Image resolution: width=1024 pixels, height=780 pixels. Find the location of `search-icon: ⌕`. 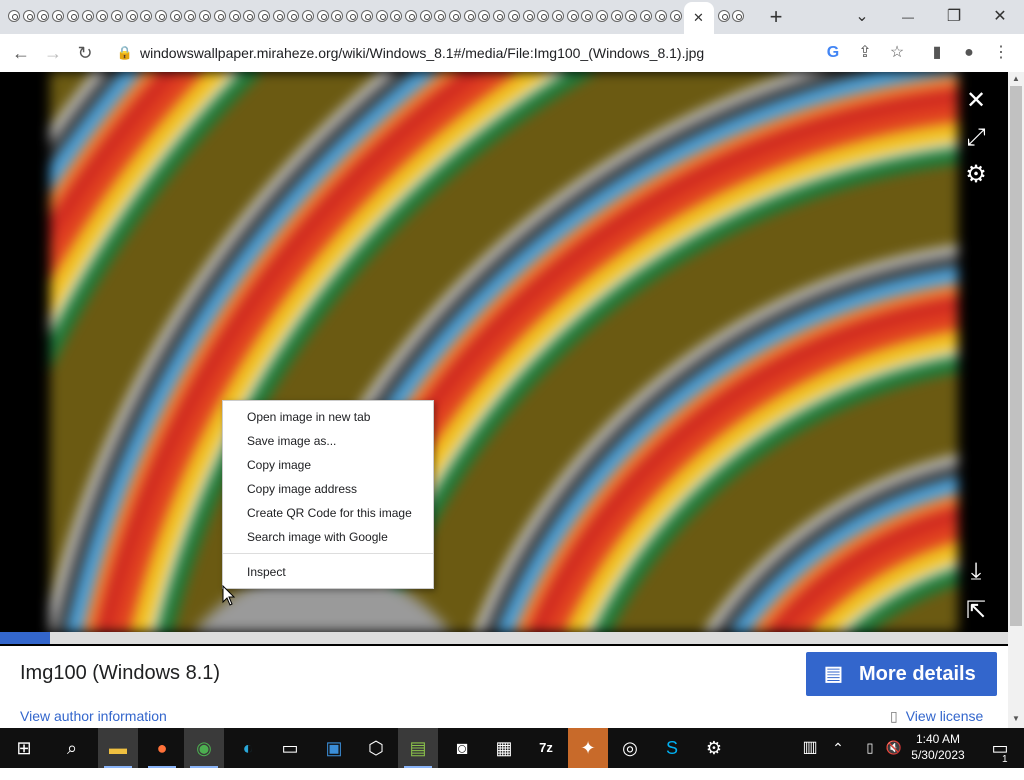

search-icon: ⌕ is located at coordinates (72, 748).